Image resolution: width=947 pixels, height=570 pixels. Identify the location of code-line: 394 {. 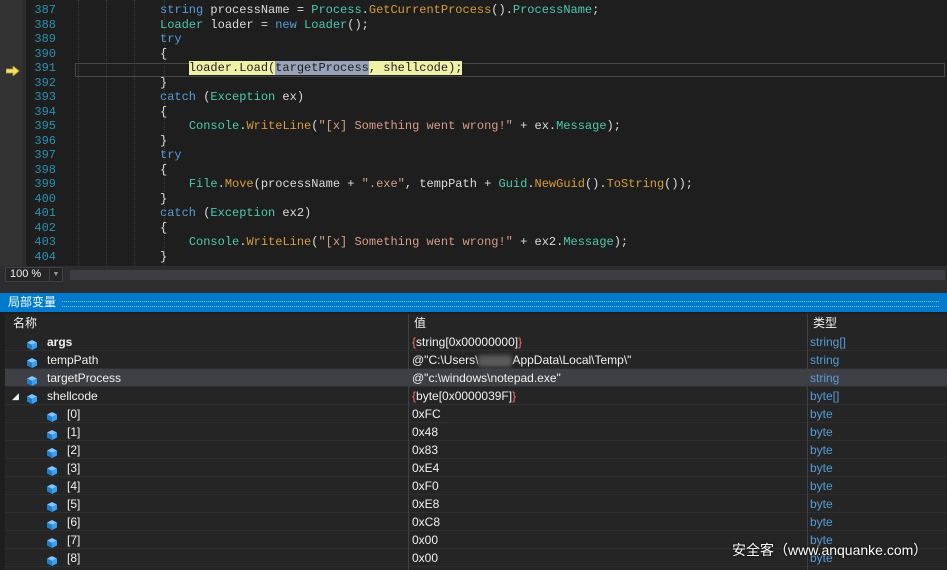
(473, 112).